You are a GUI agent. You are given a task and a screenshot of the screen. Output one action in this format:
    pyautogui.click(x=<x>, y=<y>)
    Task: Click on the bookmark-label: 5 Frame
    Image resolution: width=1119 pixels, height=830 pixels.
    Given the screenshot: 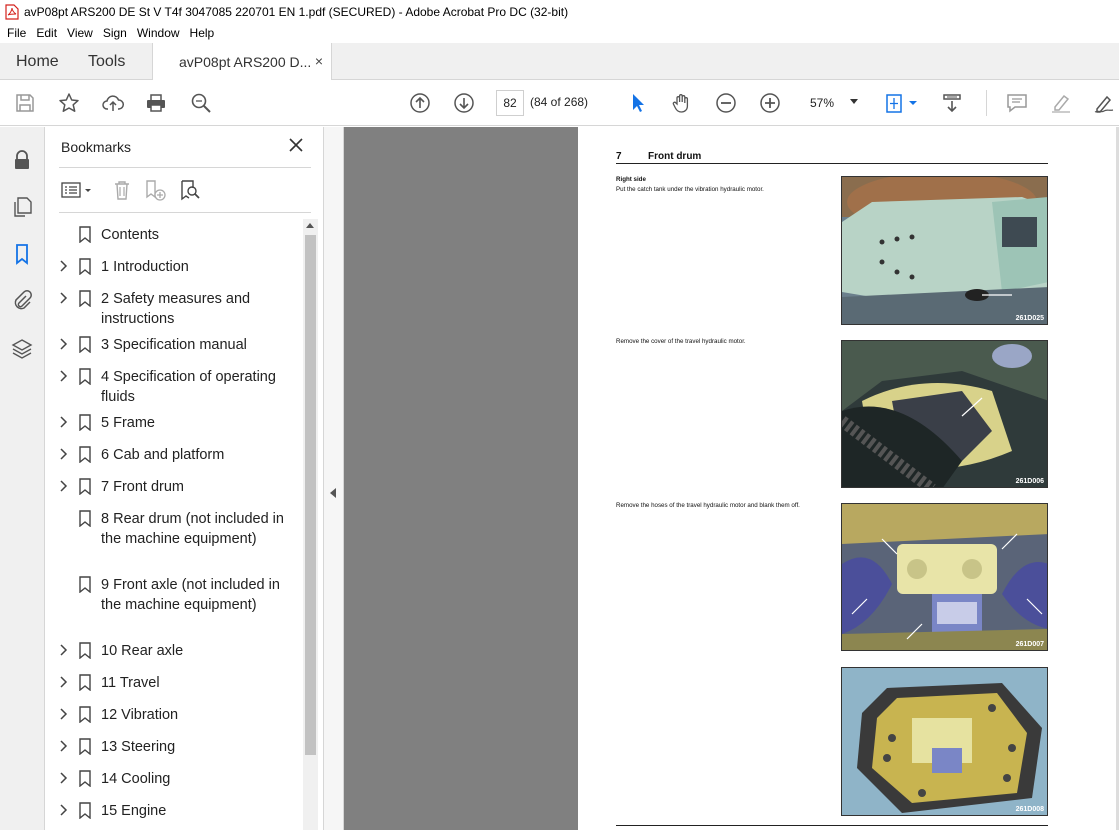 What is the action you would take?
    pyautogui.click(x=128, y=423)
    